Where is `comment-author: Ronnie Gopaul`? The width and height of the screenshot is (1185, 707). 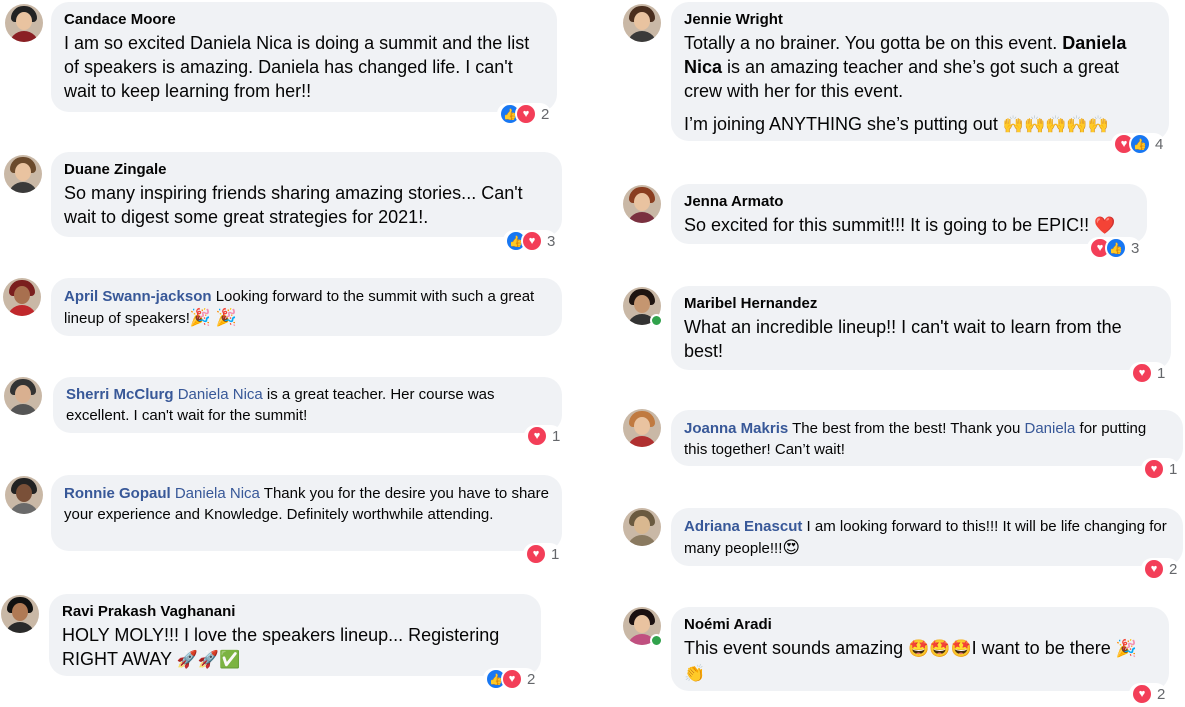
comment-author: Ronnie Gopaul is located at coordinates (117, 493).